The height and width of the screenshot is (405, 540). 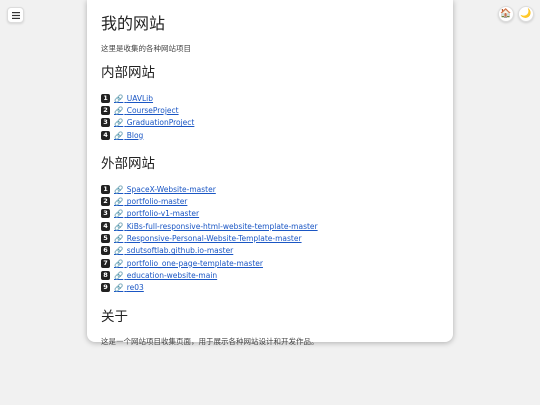 I want to click on list-item: 7 🔗 portfolio_one-page-template-master, so click(x=270, y=263).